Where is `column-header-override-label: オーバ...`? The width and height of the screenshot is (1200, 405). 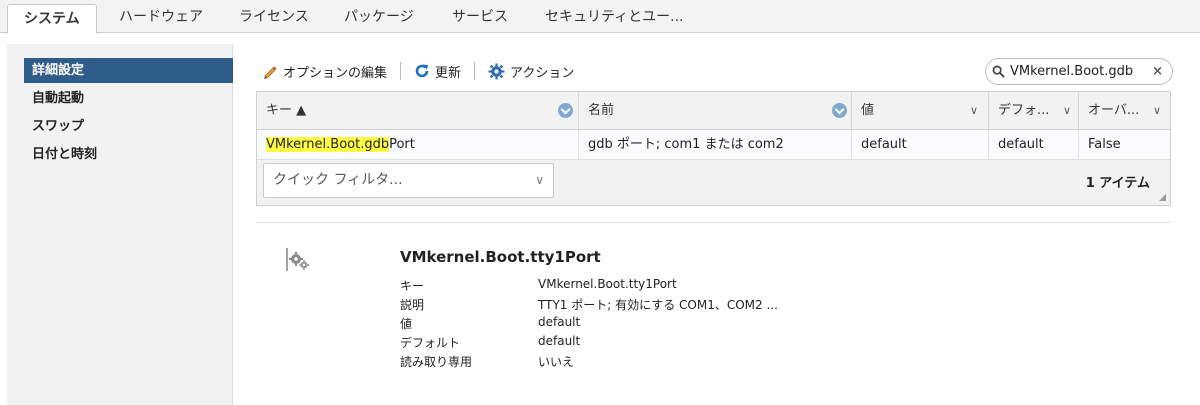 column-header-override-label: オーバ... is located at coordinates (1114, 110).